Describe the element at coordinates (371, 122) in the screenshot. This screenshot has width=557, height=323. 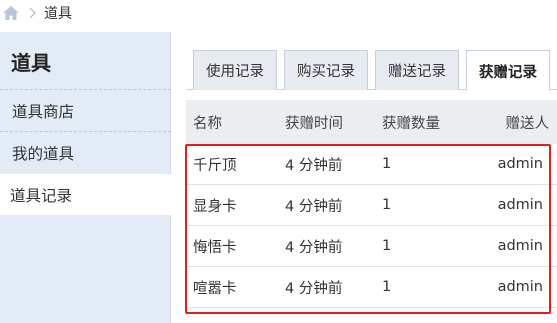
I see `table-header: 名称 获赠时间 获赠数量 赠送人` at that location.